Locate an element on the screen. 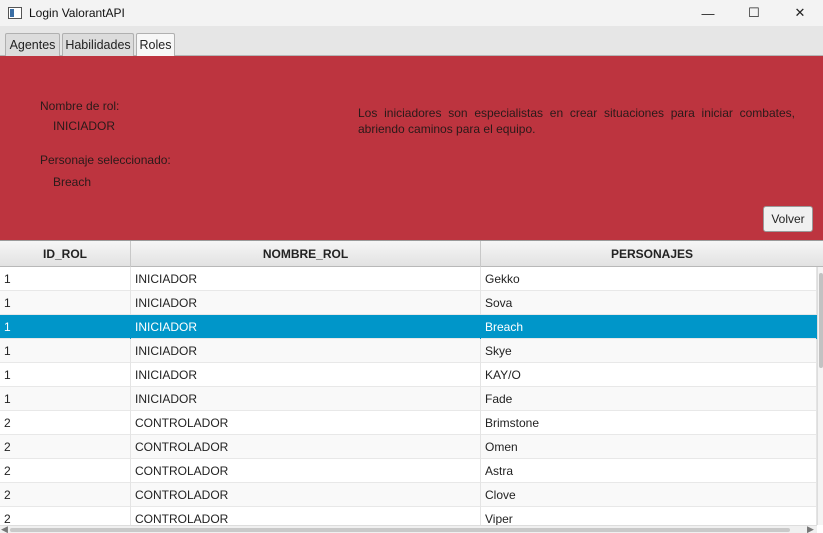 This screenshot has height=533, width=823. table-row: 2 CONTROLADOR Astra is located at coordinates (408, 471).